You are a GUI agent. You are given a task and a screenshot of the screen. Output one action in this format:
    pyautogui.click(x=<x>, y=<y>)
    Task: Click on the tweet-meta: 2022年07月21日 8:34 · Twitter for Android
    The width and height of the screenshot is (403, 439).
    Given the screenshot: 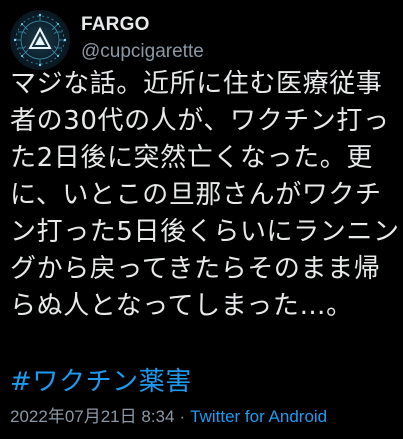 What is the action you would take?
    pyautogui.click(x=168, y=417)
    